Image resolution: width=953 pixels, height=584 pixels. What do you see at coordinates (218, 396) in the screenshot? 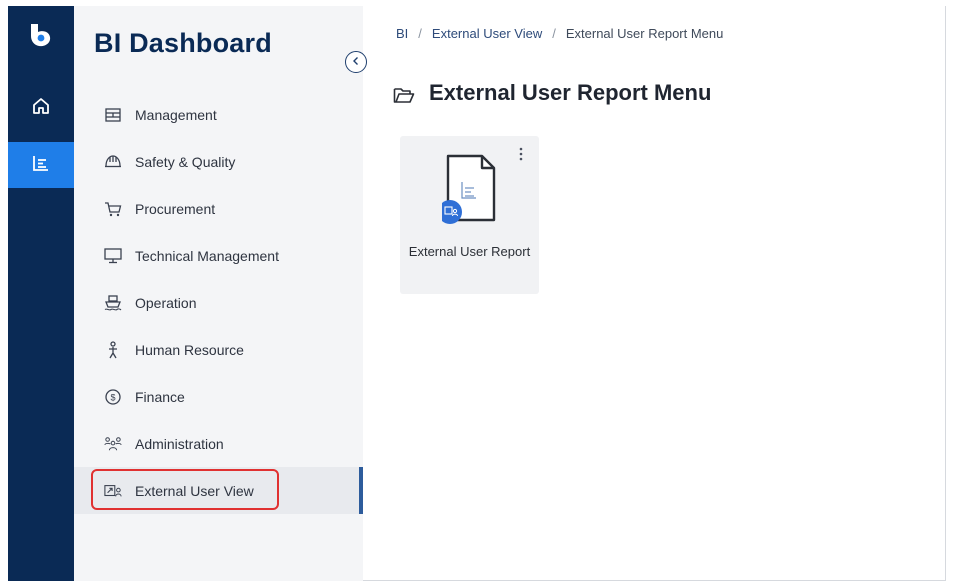
I see `sidebar-item-finance: $ Finance` at bounding box center [218, 396].